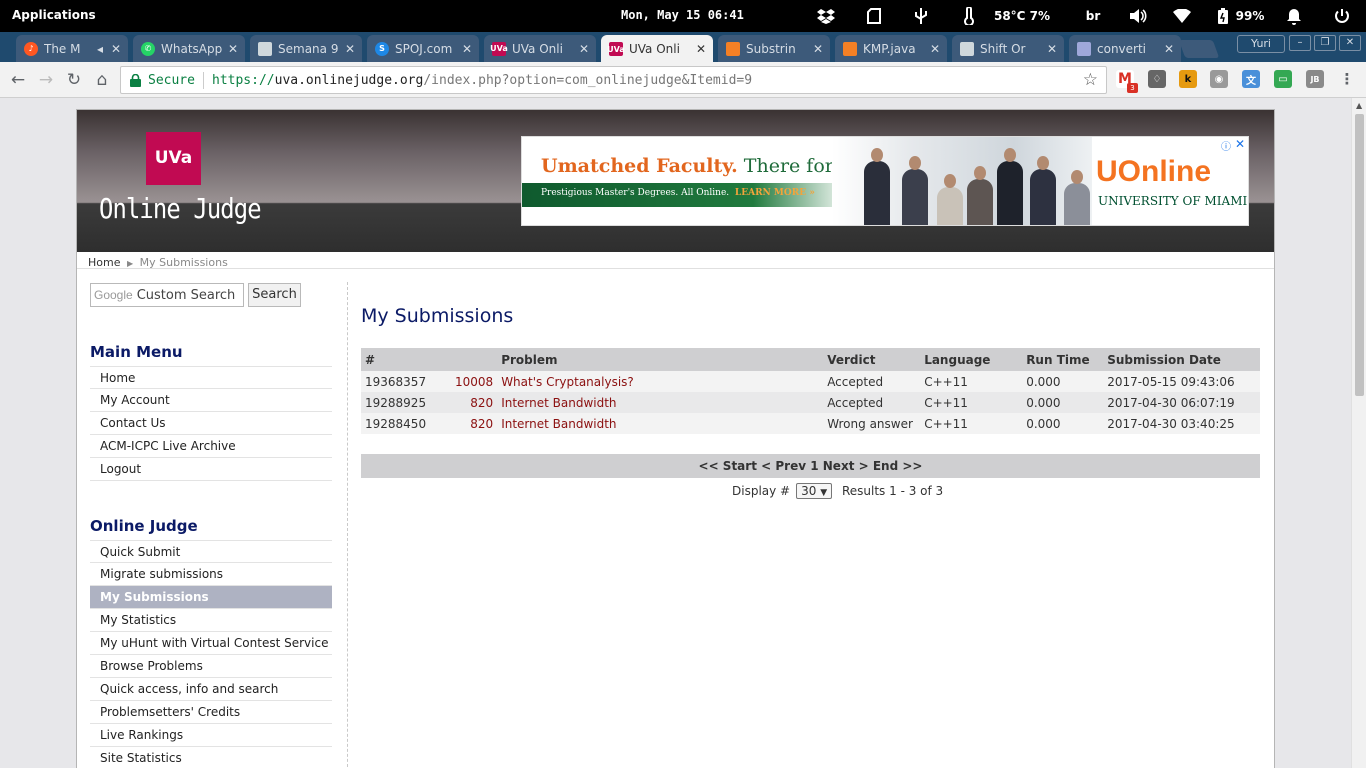 This screenshot has height=768, width=1366. I want to click on volume-icon, so click(1138, 16).